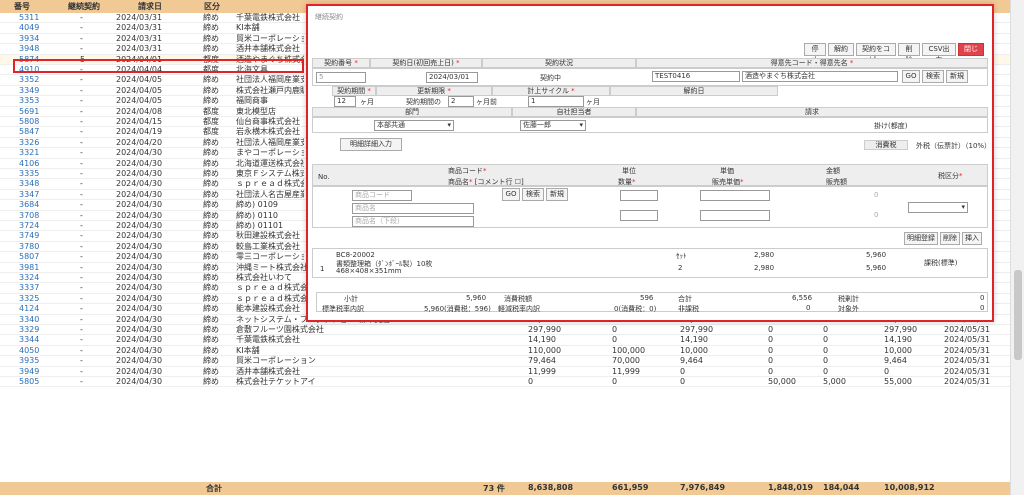 This screenshot has width=1024, height=495. Describe the element at coordinates (511, 194) in the screenshot. I see `item-go-button: GO` at that location.